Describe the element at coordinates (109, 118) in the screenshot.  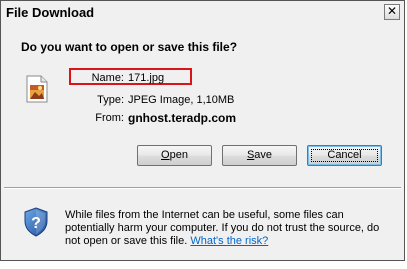
I see `from-label: From:` at that location.